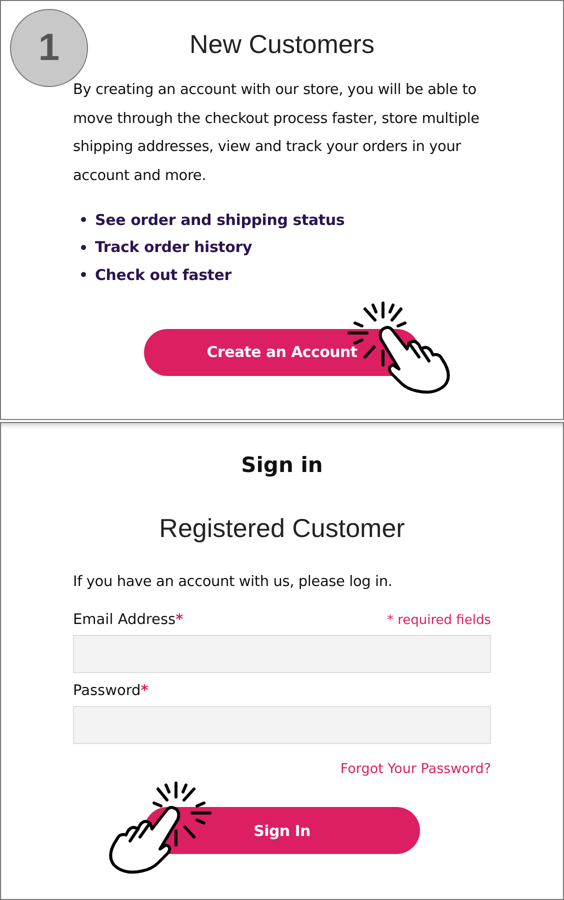 The width and height of the screenshot is (564, 900). Describe the element at coordinates (282, 465) in the screenshot. I see `page-title: Sign in` at that location.